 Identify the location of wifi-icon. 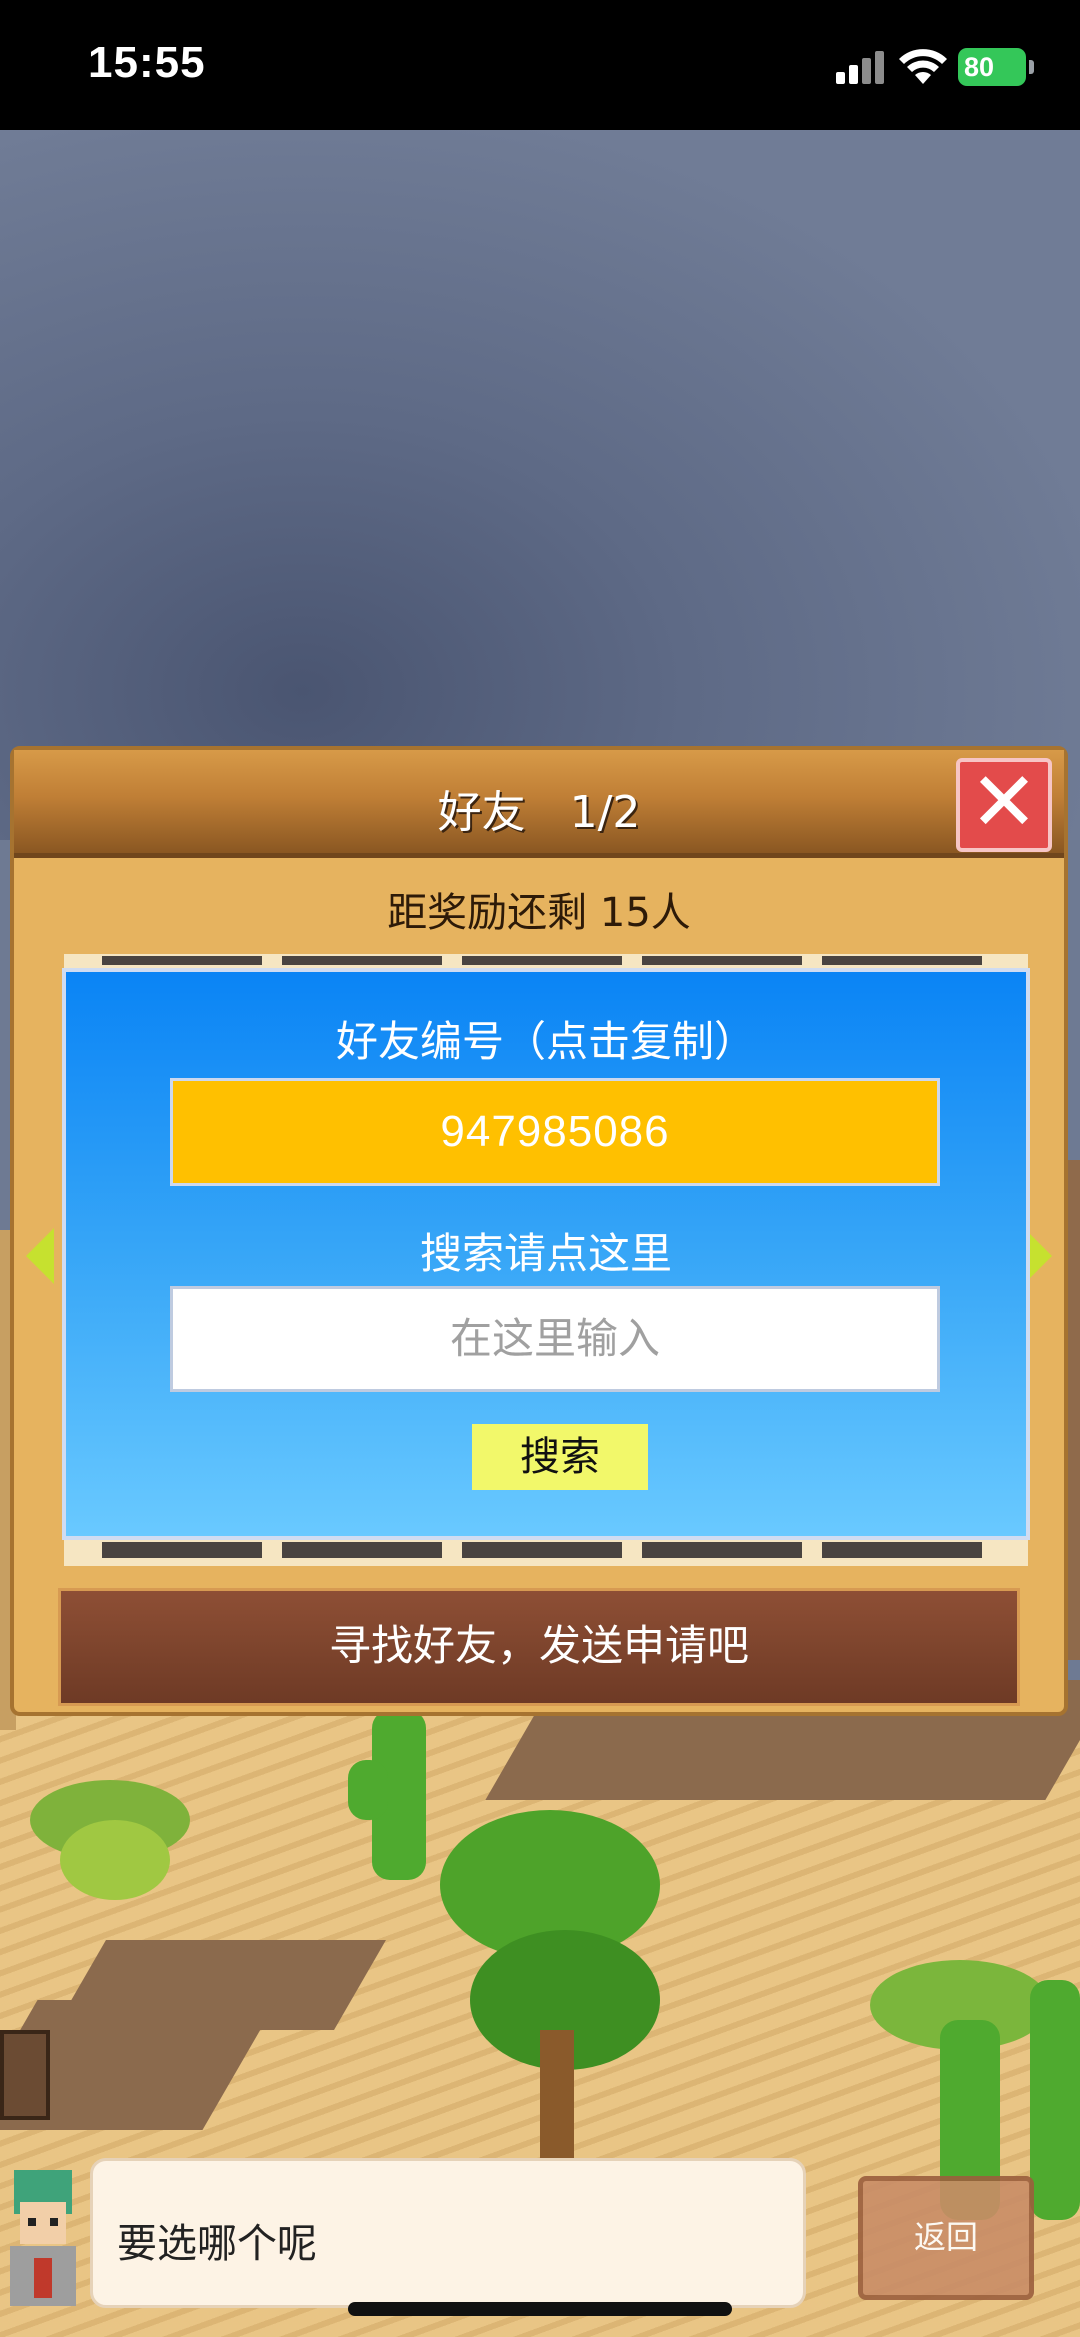
(923, 66).